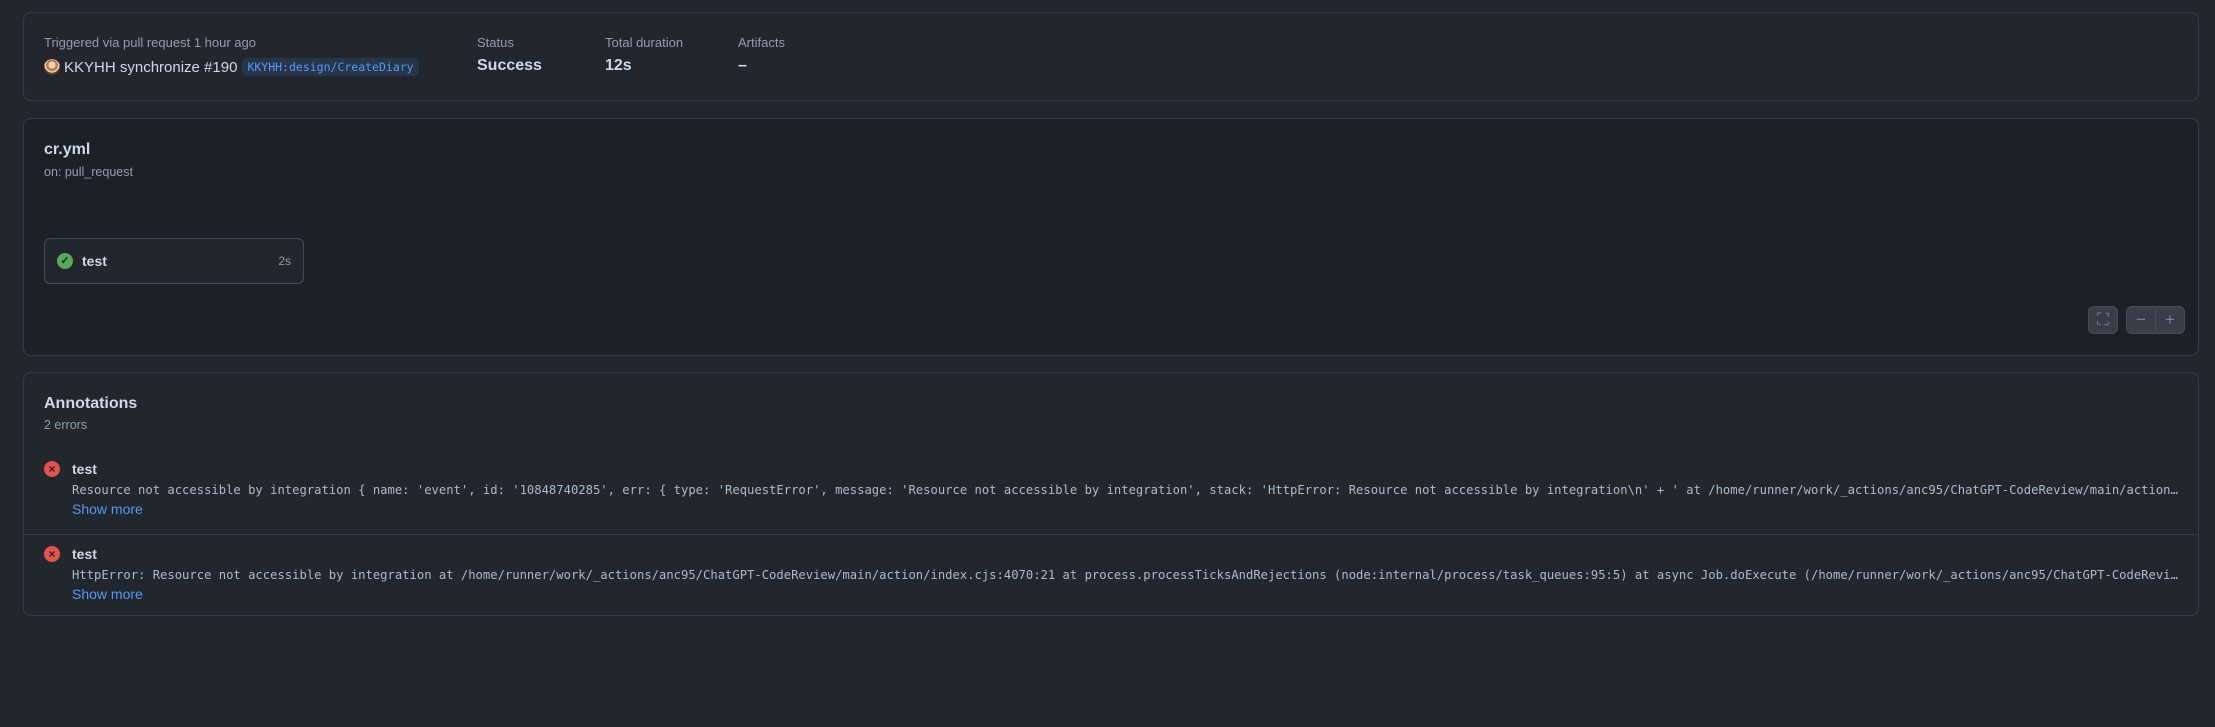 The image size is (2215, 727). What do you see at coordinates (67, 150) in the screenshot?
I see `workflow-file-name: cr.yml` at bounding box center [67, 150].